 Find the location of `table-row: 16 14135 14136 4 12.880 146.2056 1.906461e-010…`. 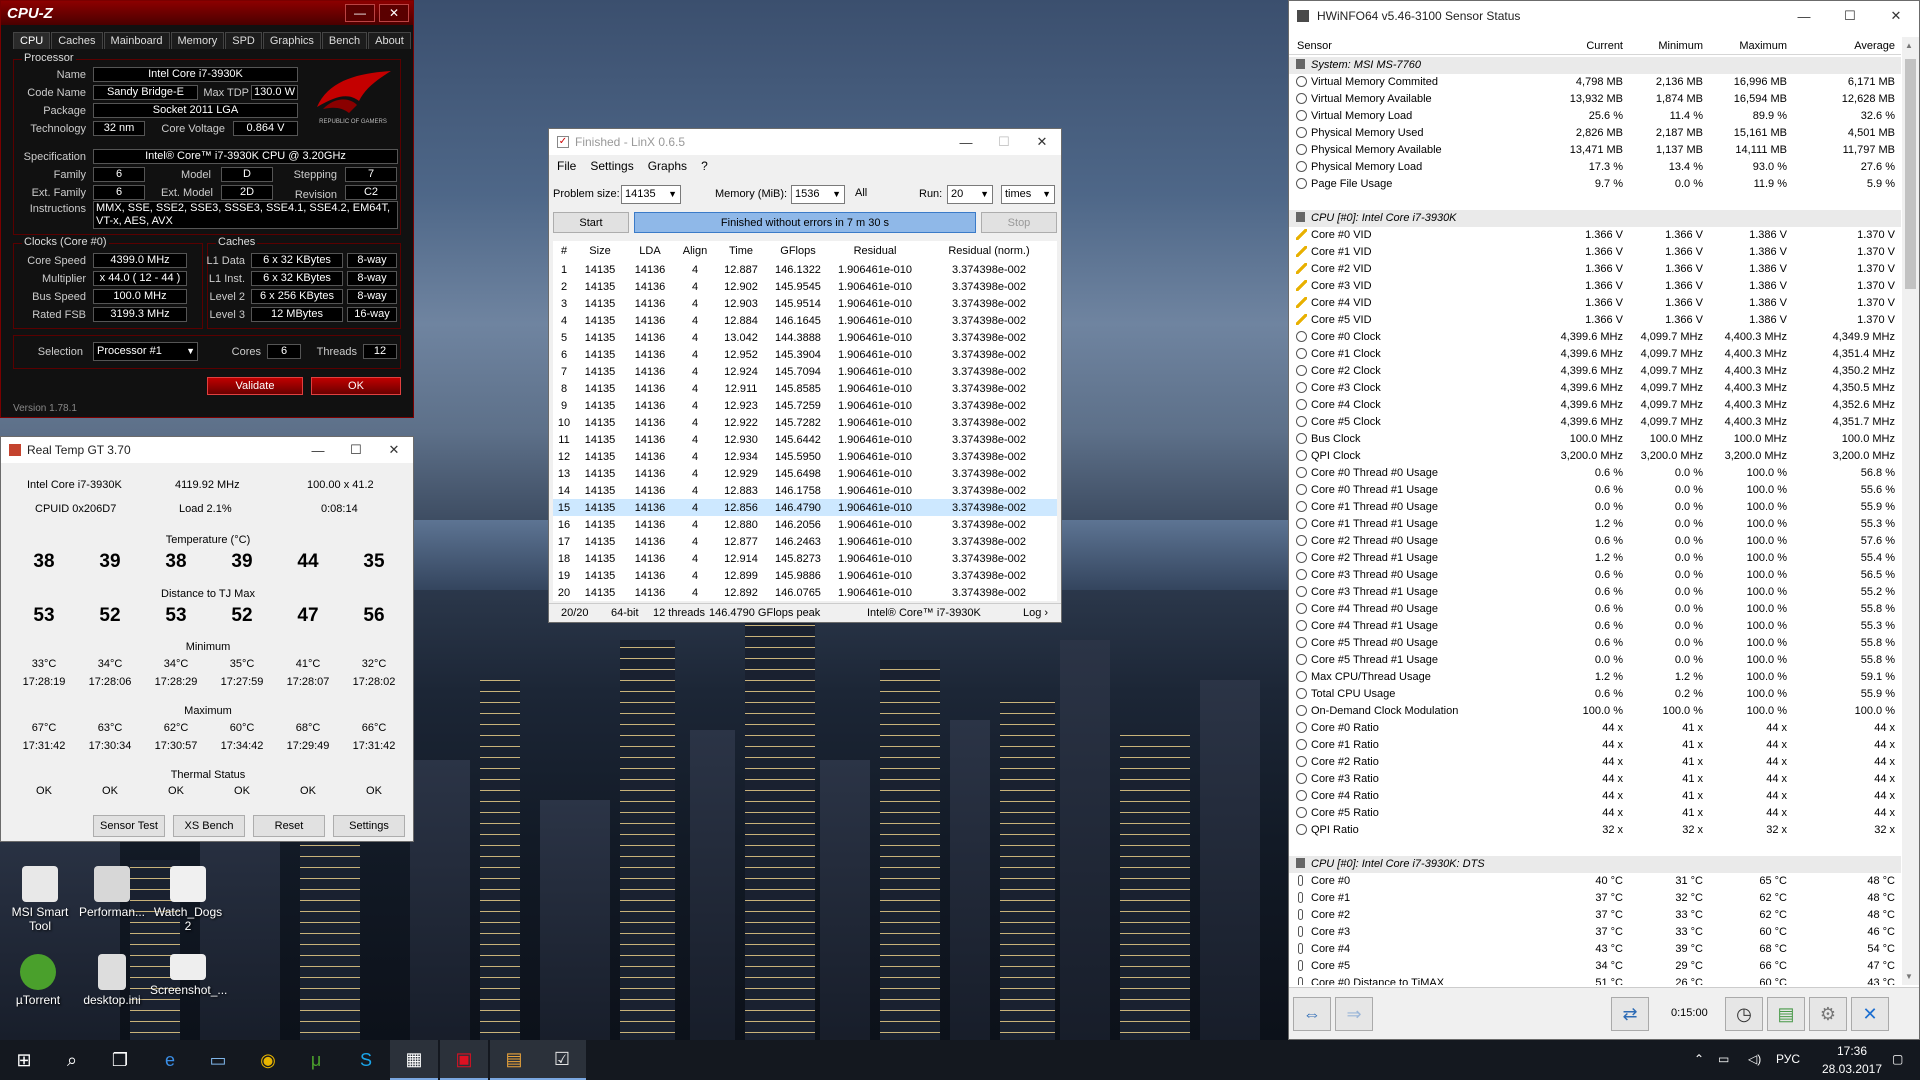

table-row: 16 14135 14136 4 12.880 146.2056 1.906461e-010… is located at coordinates (805, 524).